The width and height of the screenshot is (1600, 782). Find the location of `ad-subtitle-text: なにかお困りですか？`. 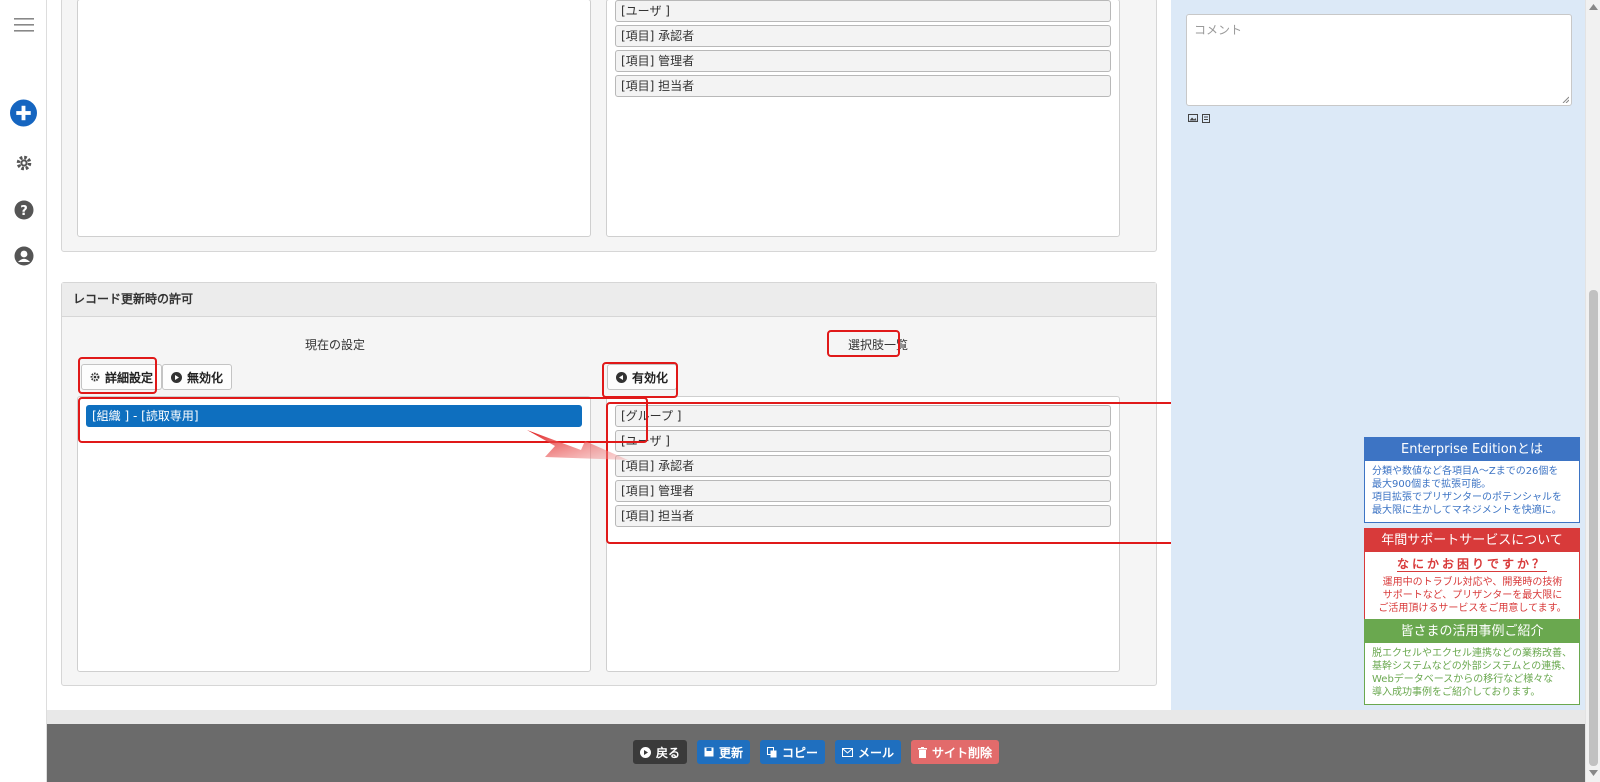

ad-subtitle-text: なにかお困りですか？ is located at coordinates (1471, 564).